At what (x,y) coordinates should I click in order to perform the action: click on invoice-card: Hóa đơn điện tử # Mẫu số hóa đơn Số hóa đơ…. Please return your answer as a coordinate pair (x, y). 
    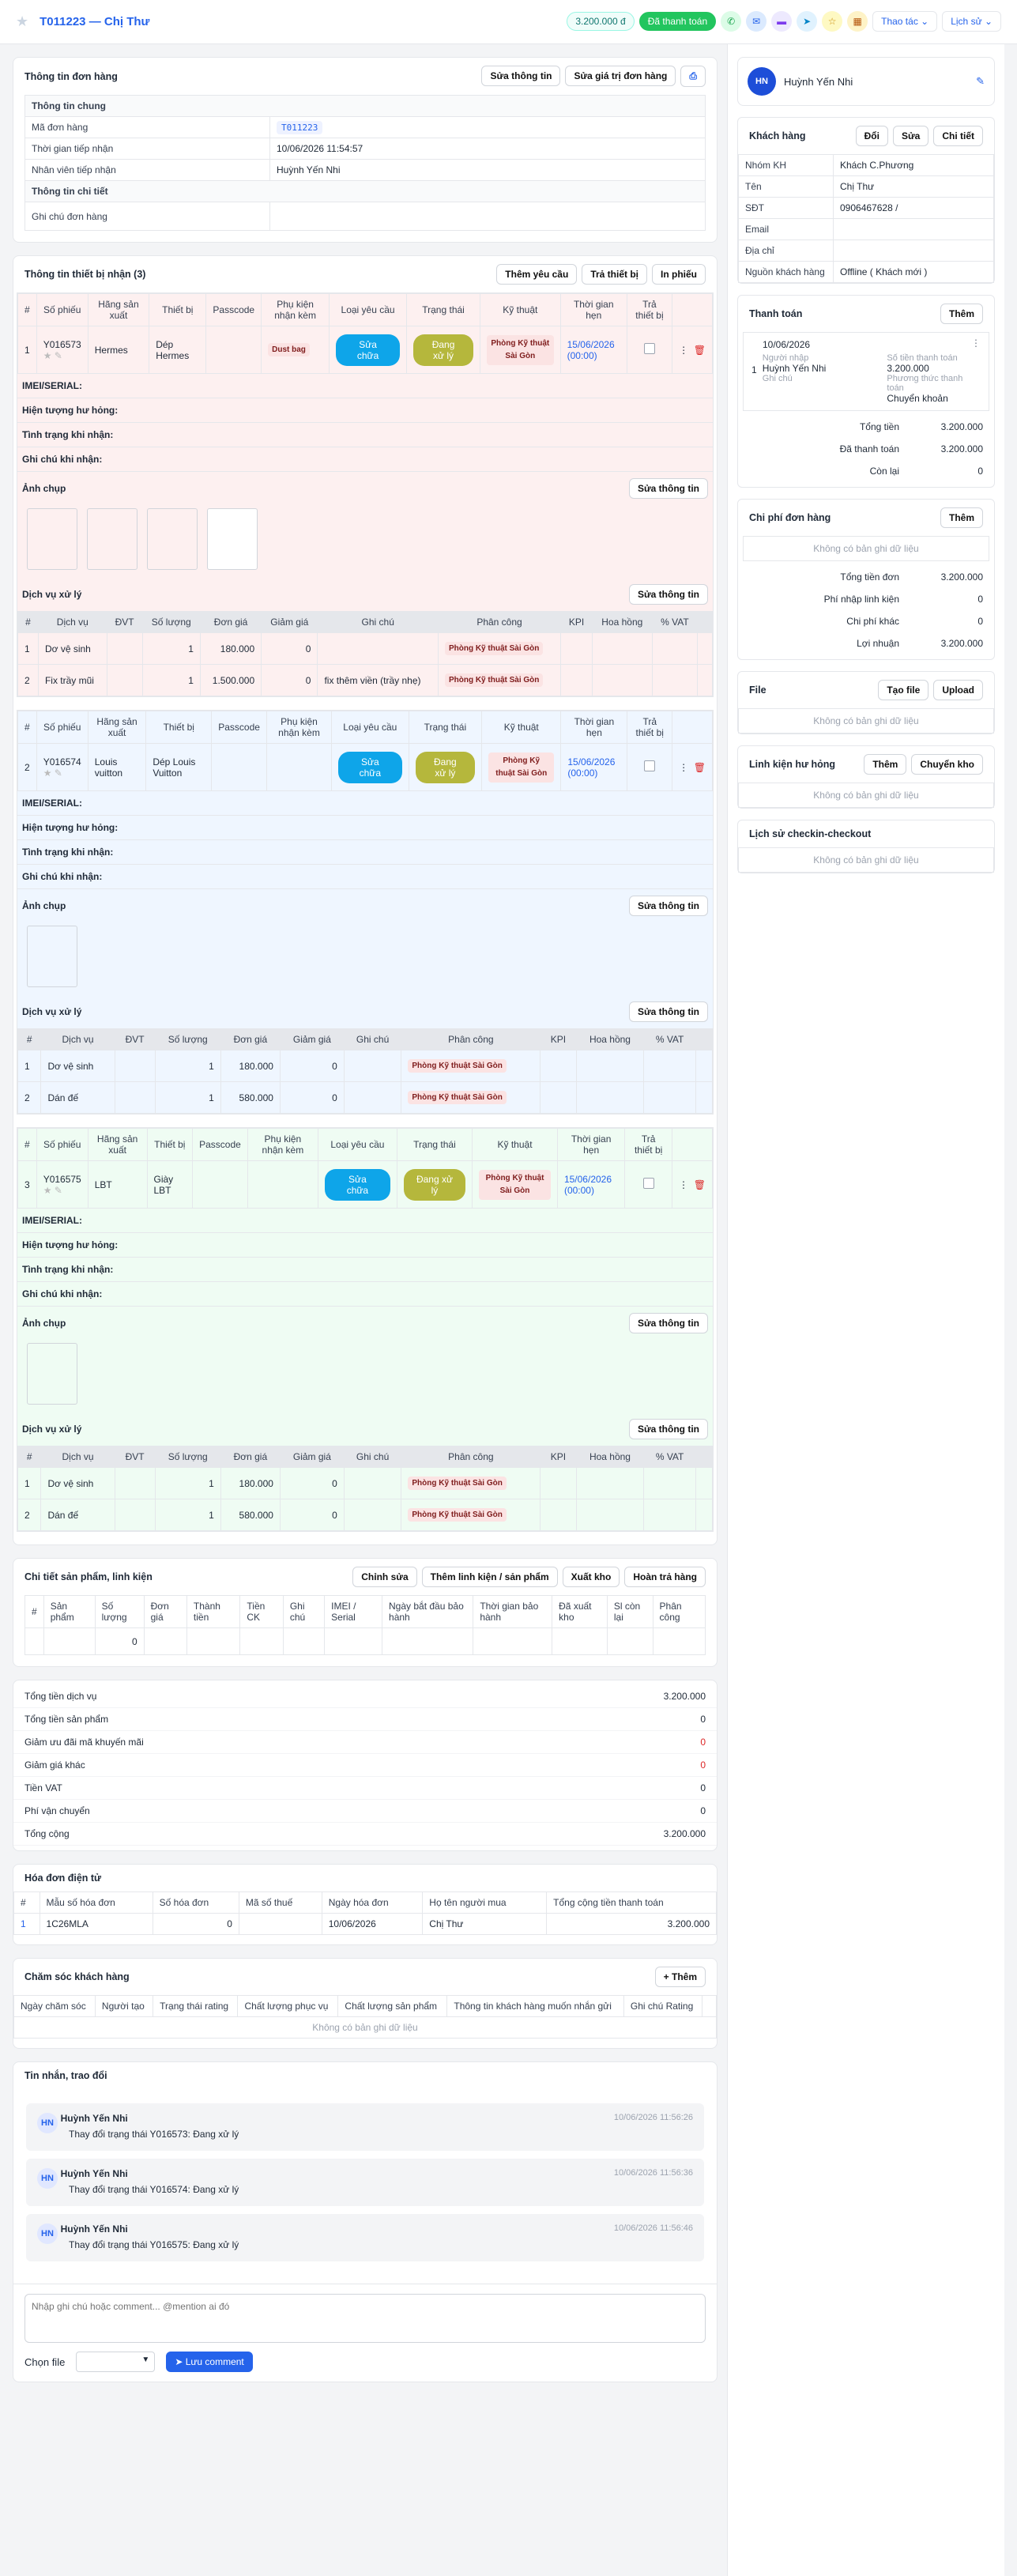
    Looking at the image, I should click on (365, 1905).